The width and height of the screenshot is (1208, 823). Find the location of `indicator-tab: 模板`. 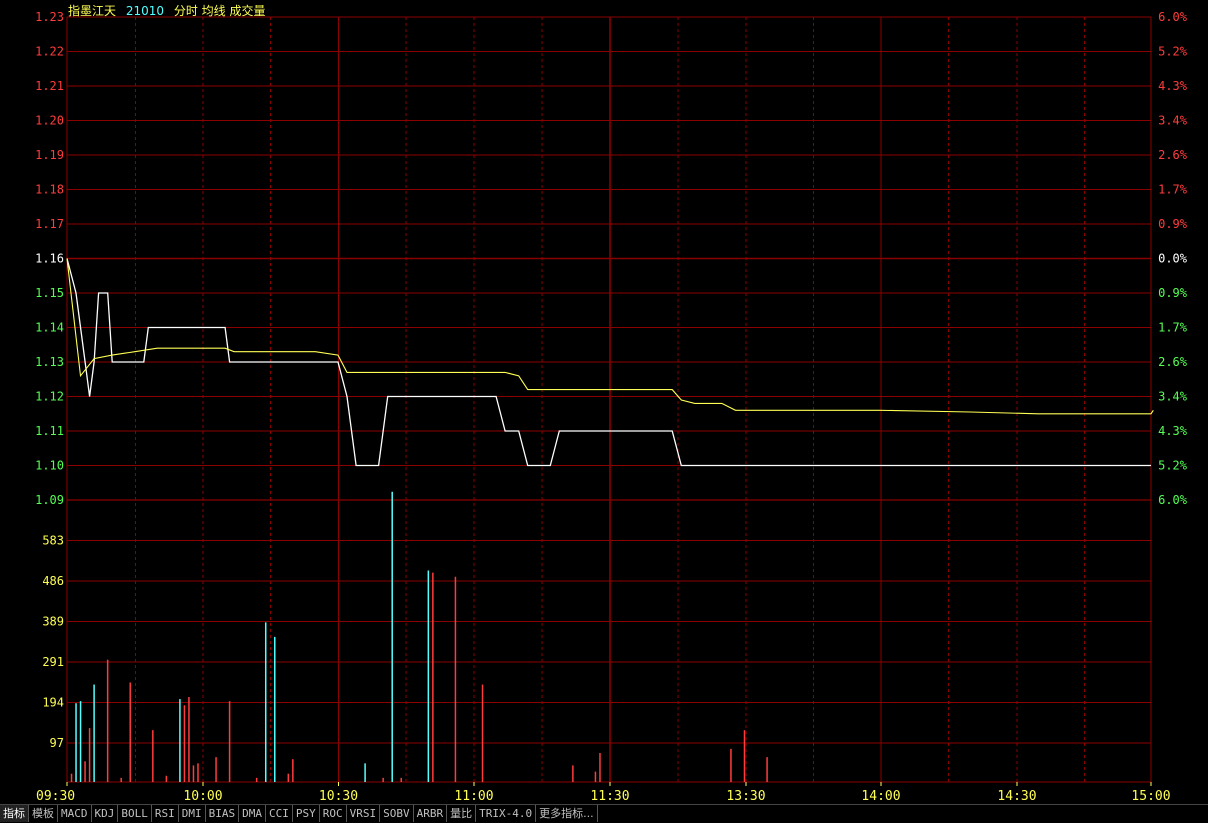

indicator-tab: 模板 is located at coordinates (43, 813).